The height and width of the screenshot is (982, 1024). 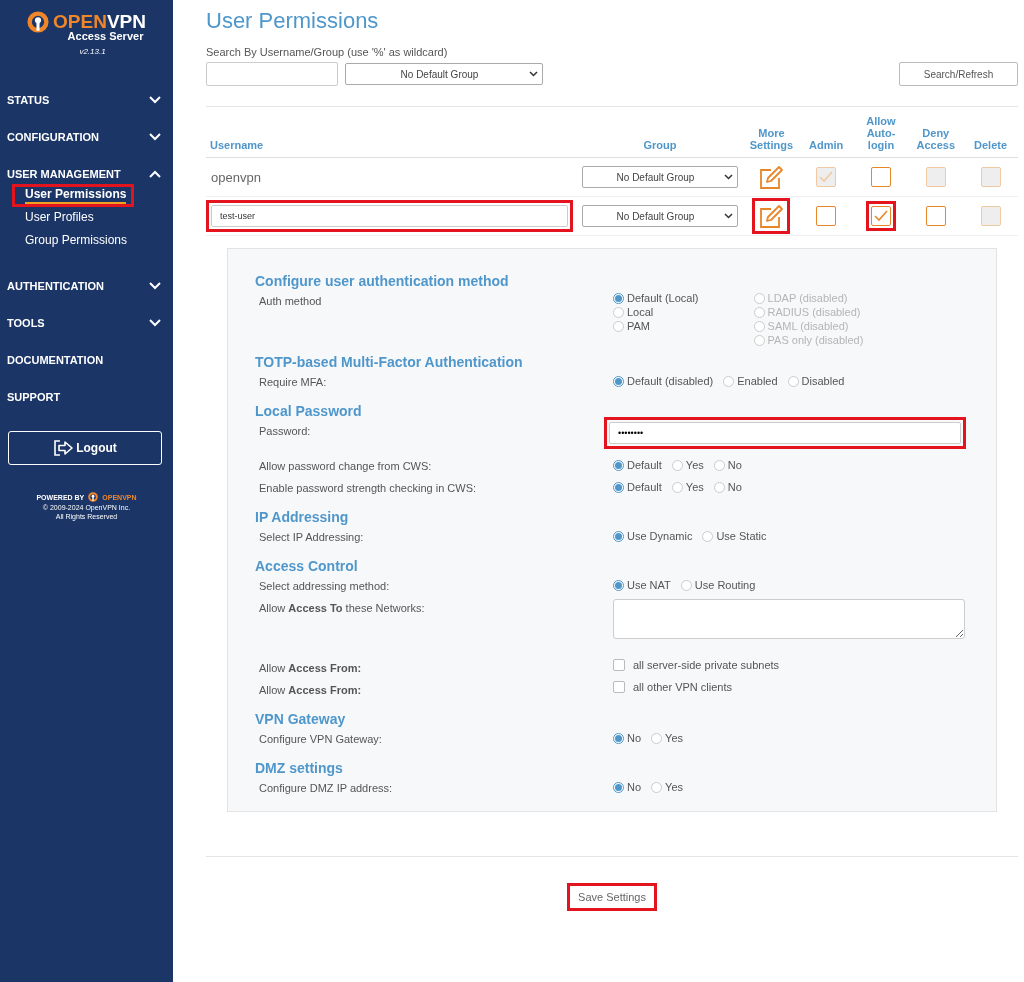 What do you see at coordinates (785, 433) in the screenshot?
I see `password-field: ••••••••` at bounding box center [785, 433].